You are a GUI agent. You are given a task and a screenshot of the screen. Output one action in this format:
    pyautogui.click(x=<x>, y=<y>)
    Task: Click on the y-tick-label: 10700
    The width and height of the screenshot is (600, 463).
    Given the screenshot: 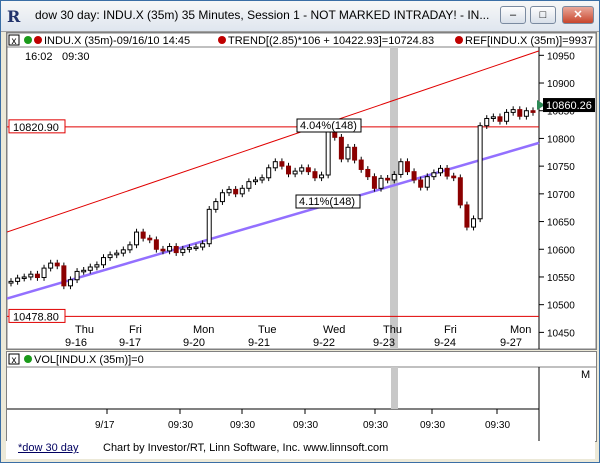 What is the action you would take?
    pyautogui.click(x=561, y=195)
    